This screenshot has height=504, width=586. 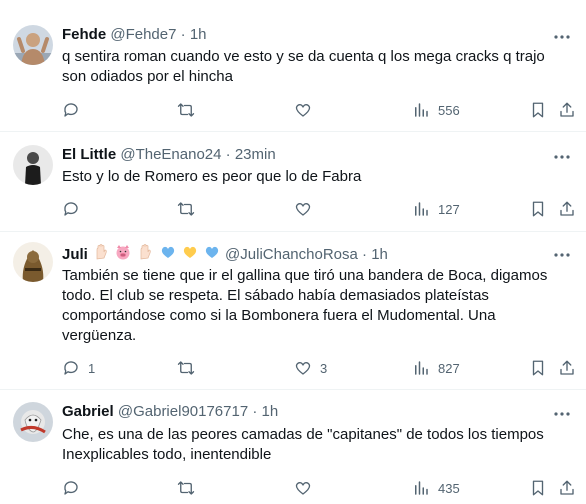 What do you see at coordinates (75, 254) in the screenshot?
I see `author-name: Juli` at bounding box center [75, 254].